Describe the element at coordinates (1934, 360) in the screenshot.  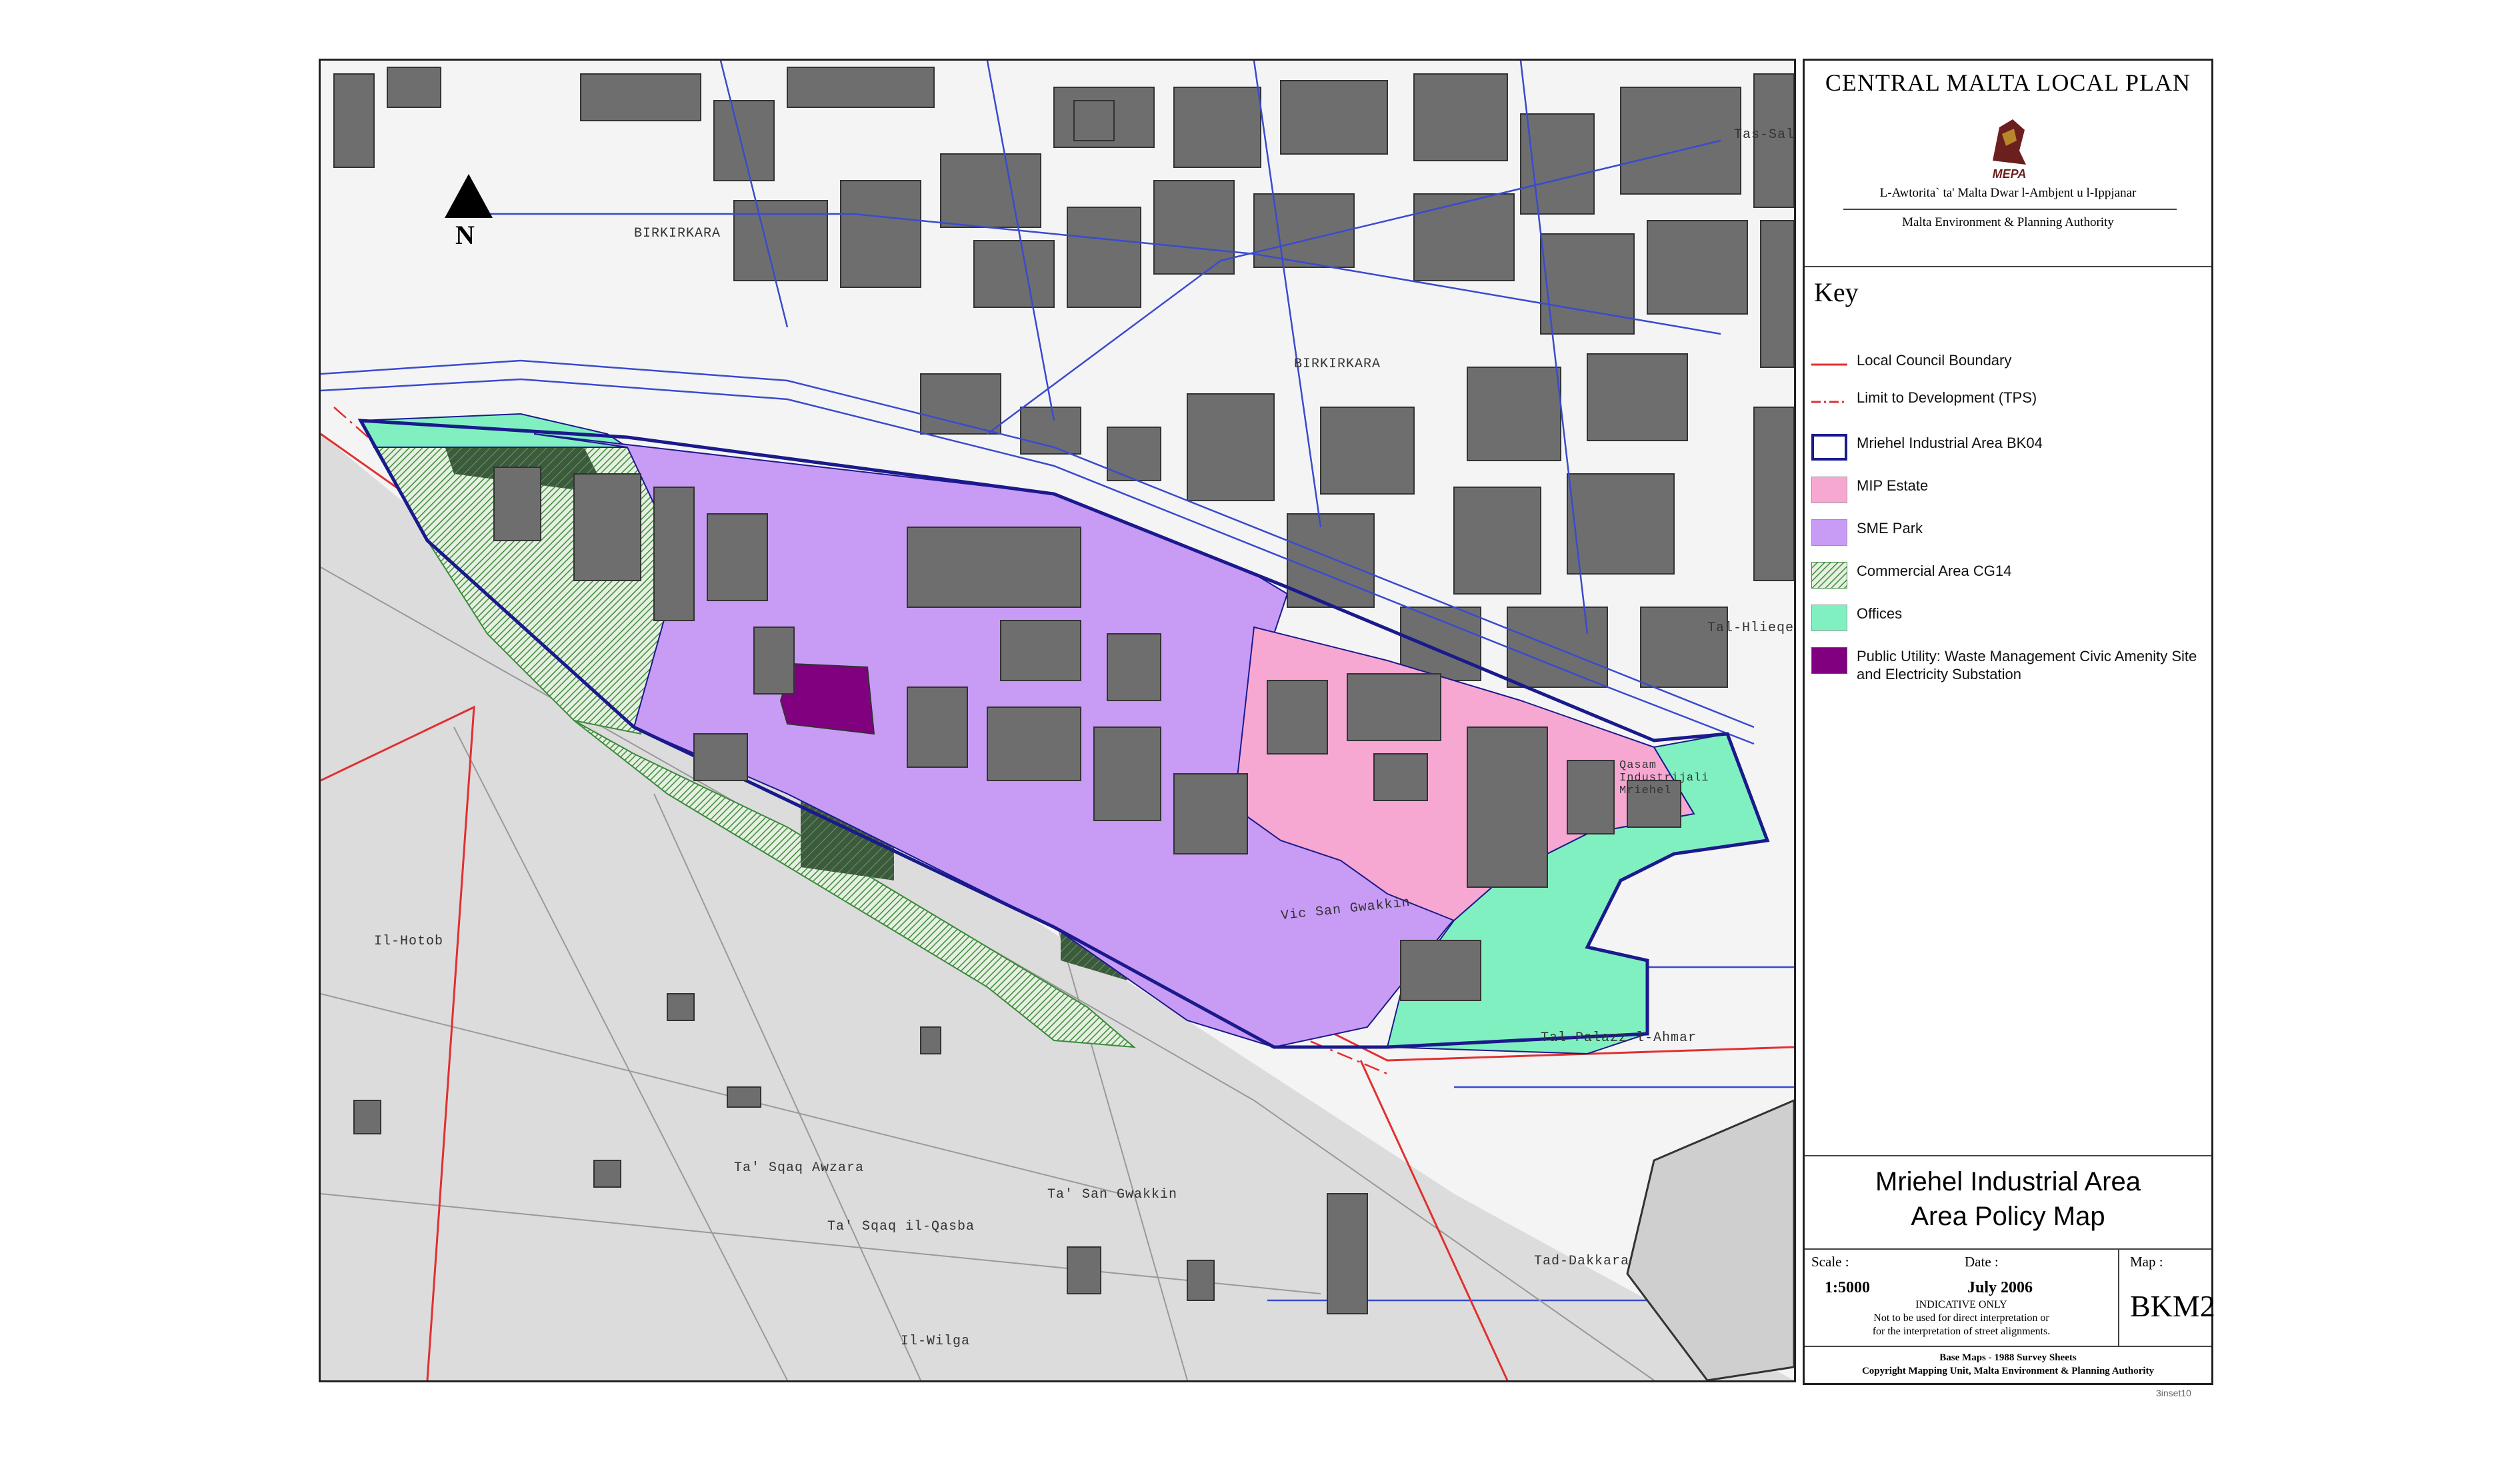
I see `key-label: Local Council Boundary` at that location.